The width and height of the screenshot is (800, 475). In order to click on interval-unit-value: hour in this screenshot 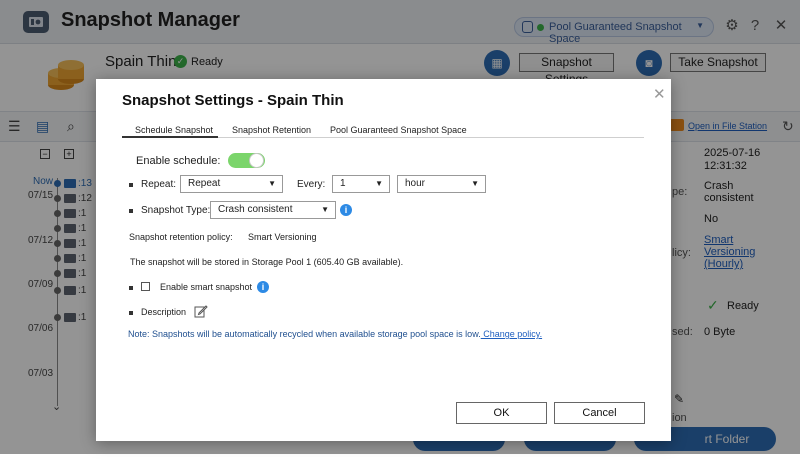, I will do `click(415, 183)`.